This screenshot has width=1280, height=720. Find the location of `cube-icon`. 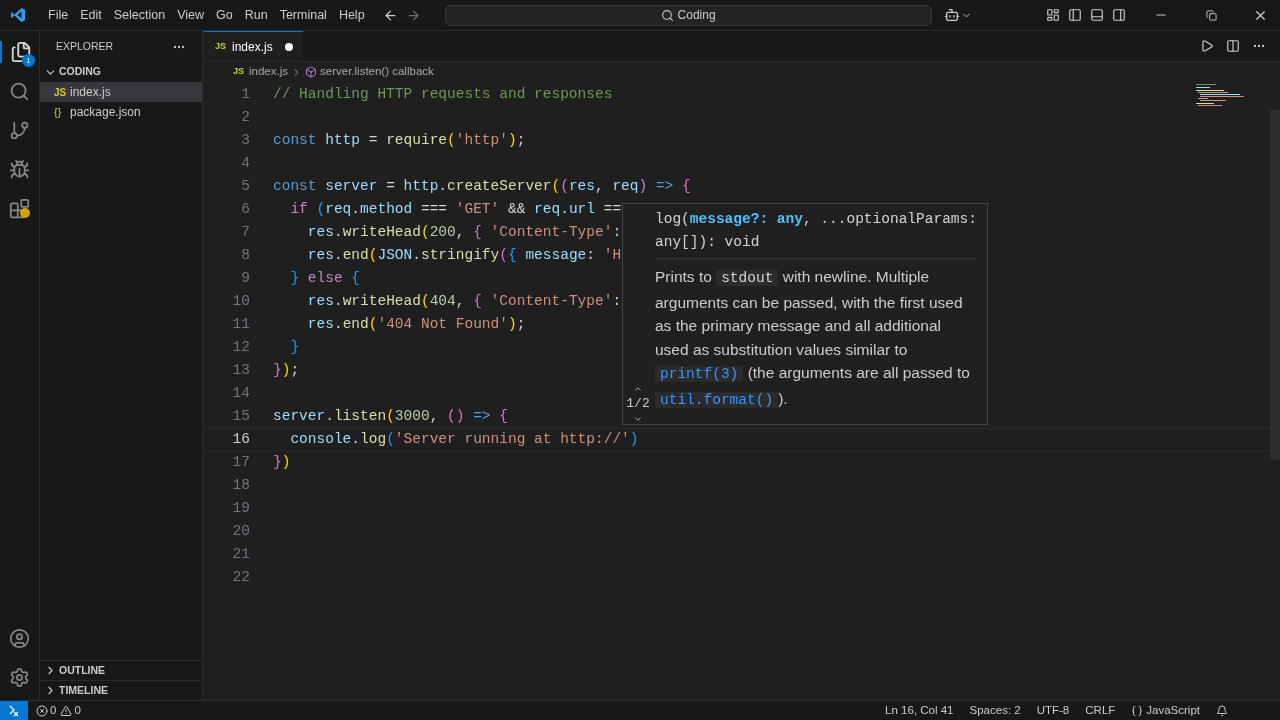

cube-icon is located at coordinates (311, 72).